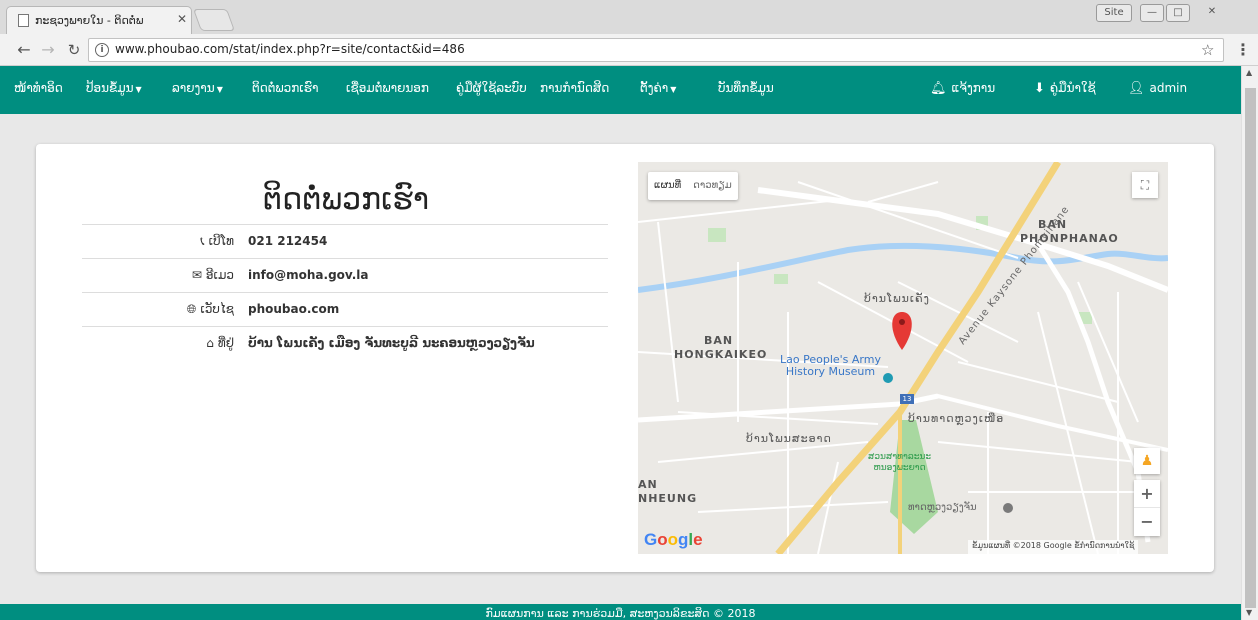 Image resolution: width=1258 pixels, height=620 pixels. I want to click on map-label-park: ສວນສາທາລະນະ ຫນອງພະຍາດ, so click(900, 462).